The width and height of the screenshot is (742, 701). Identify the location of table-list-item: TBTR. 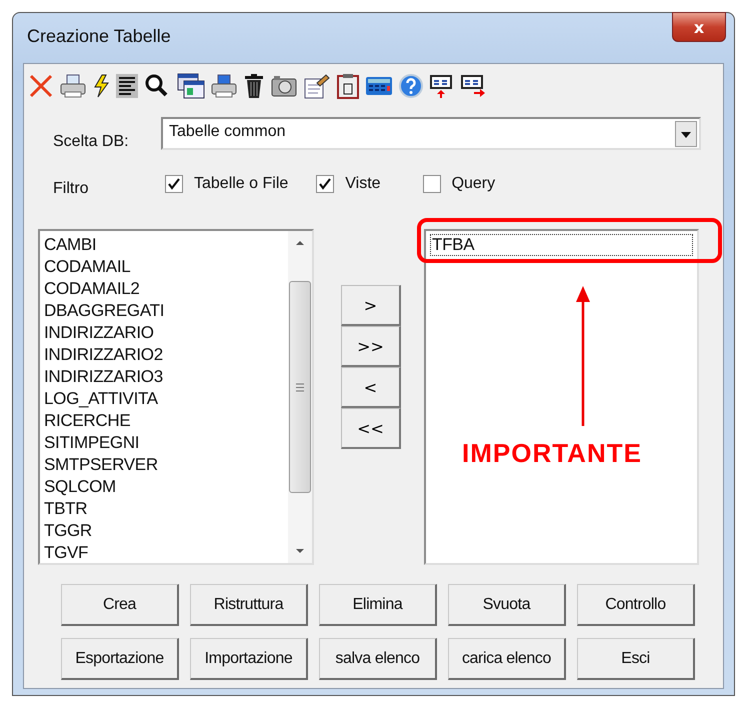
(166, 509).